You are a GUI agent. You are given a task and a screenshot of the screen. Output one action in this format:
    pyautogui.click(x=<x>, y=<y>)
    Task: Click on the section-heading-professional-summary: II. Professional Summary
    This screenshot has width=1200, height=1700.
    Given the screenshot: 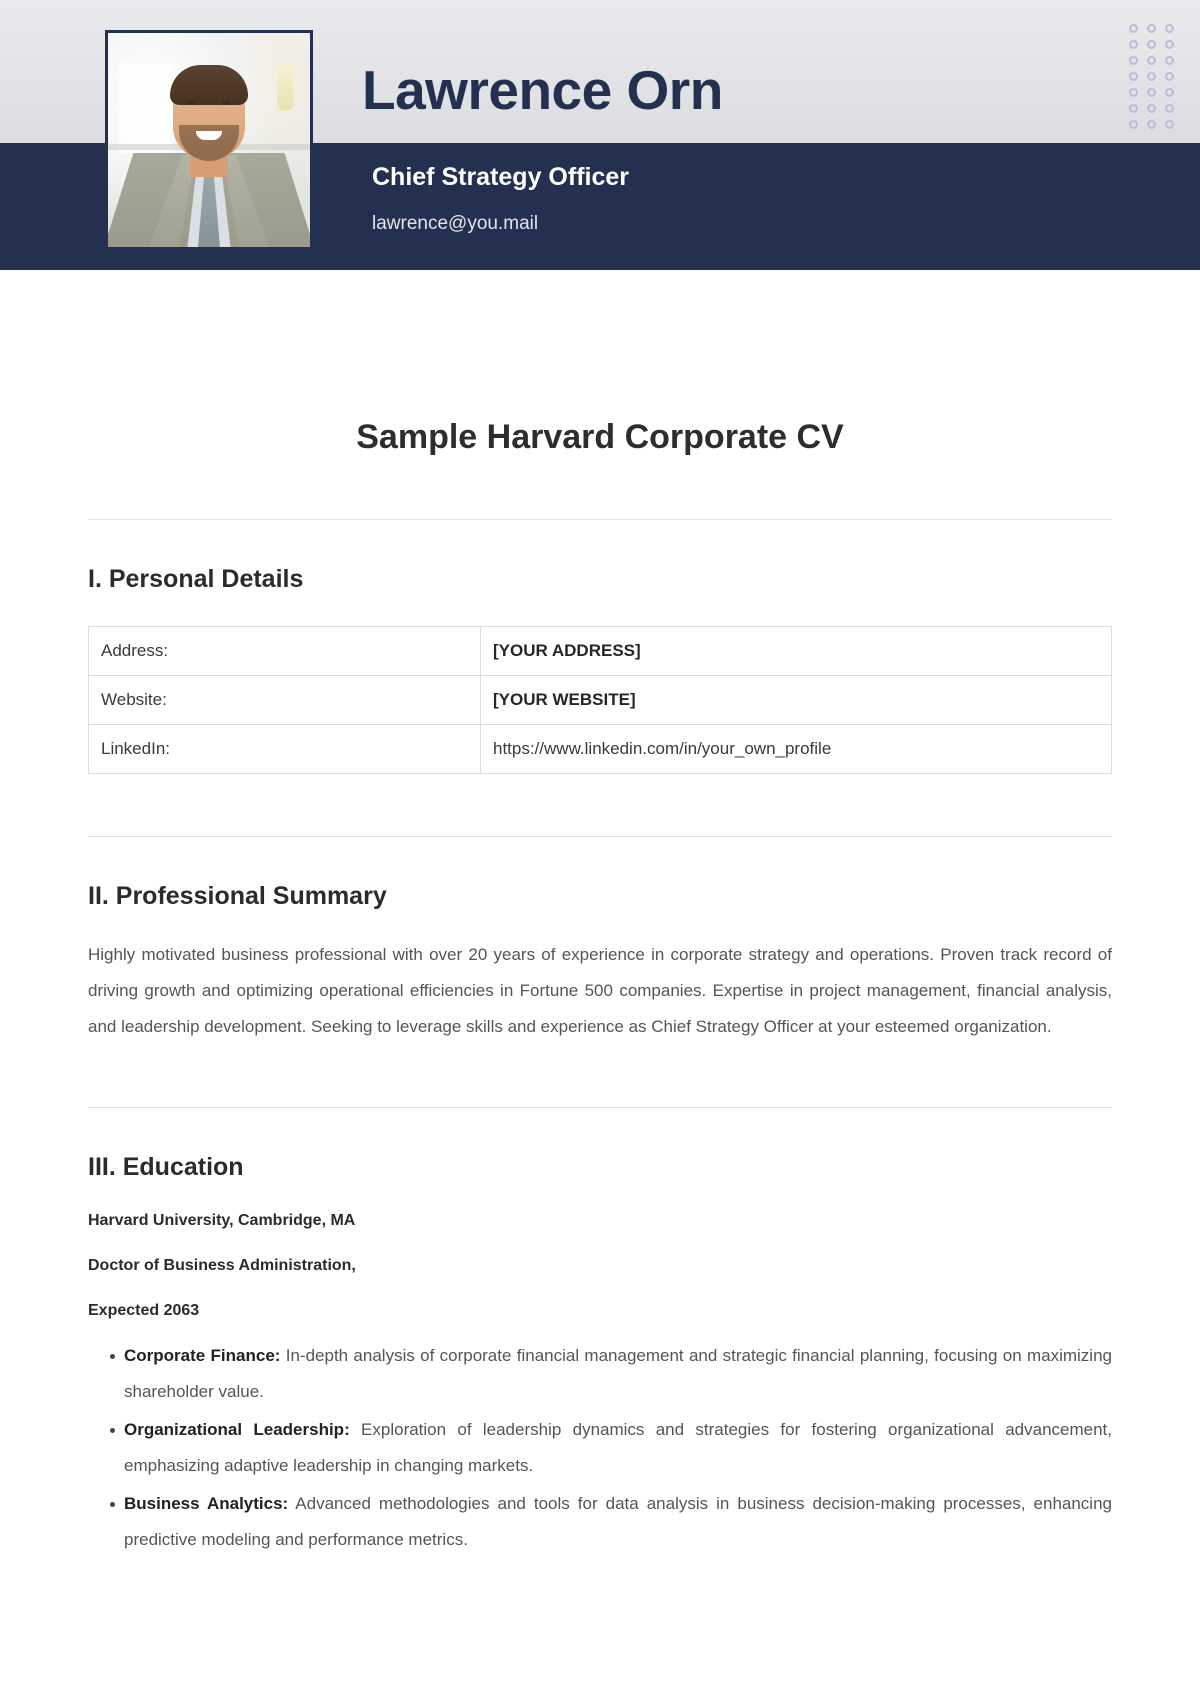 What is the action you would take?
    pyautogui.click(x=237, y=896)
    